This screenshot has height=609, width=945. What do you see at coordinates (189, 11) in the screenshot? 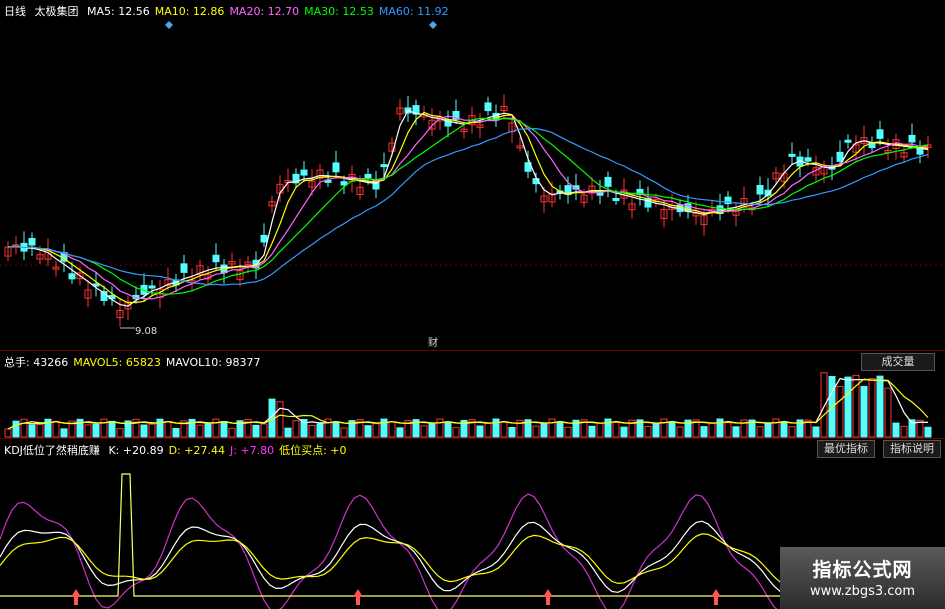
I see `ma-value-1: MA10: 12.86` at bounding box center [189, 11].